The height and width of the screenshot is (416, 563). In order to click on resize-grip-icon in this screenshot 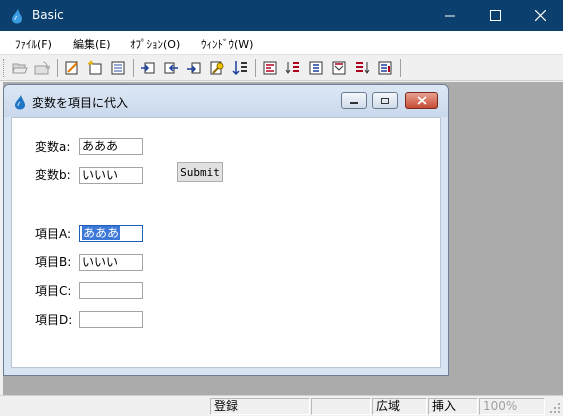, I will do `click(555, 408)`.